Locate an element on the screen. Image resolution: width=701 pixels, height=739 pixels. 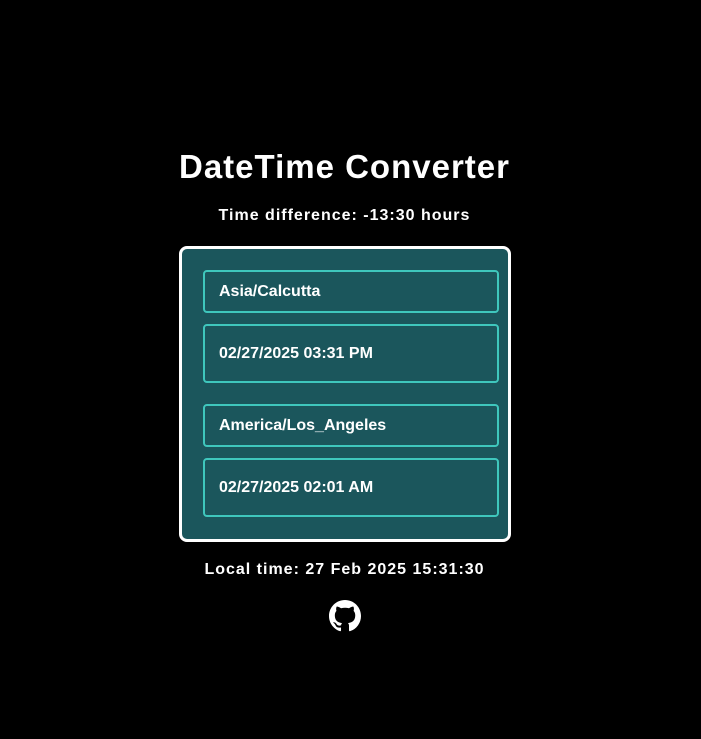
source-timezone-select: Asia/Calcutta is located at coordinates (351, 291).